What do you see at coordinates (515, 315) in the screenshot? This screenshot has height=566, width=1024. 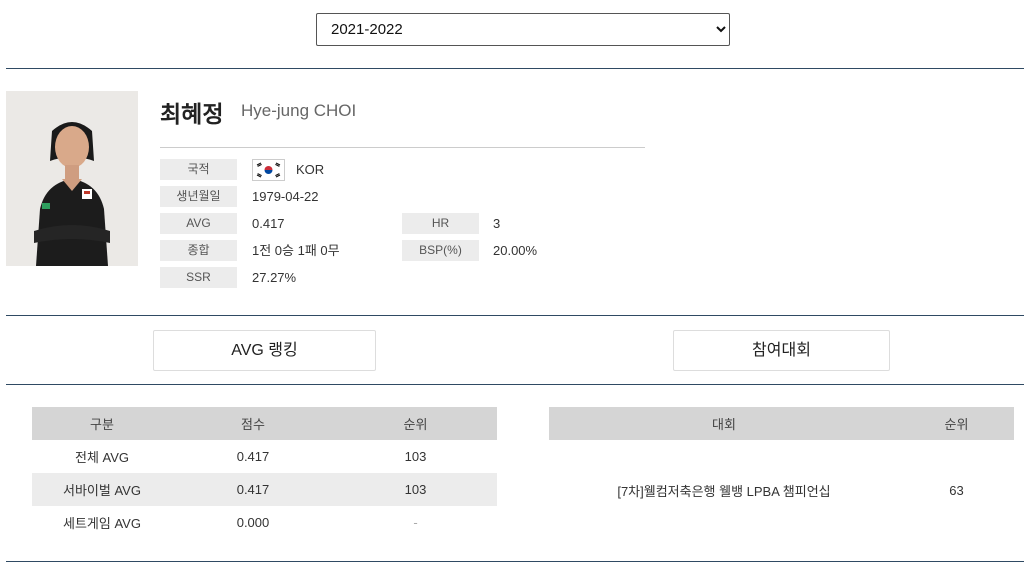 I see `divider-profile` at bounding box center [515, 315].